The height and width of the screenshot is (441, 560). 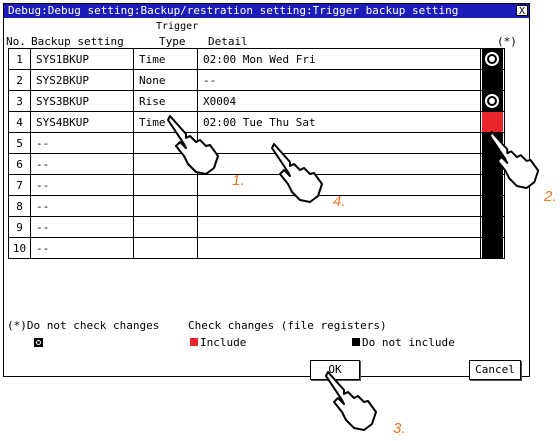 I want to click on table-row: 3 SYS3BKUP Rise X0004, so click(x=256, y=101).